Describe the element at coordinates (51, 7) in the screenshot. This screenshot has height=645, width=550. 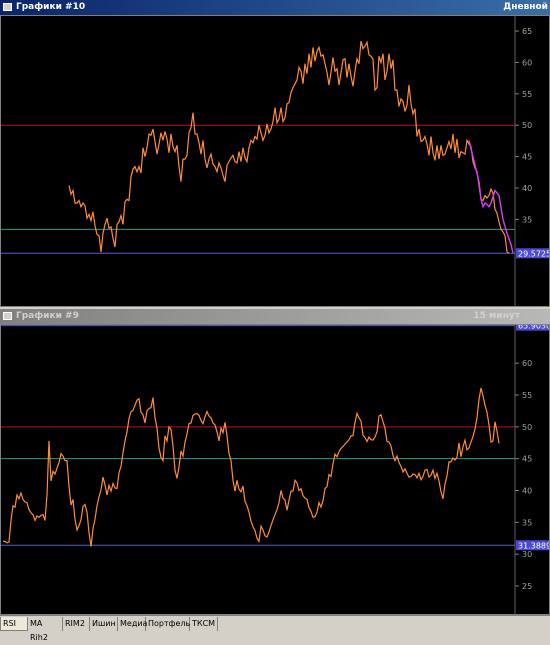
I see `window-title: Графики #10` at that location.